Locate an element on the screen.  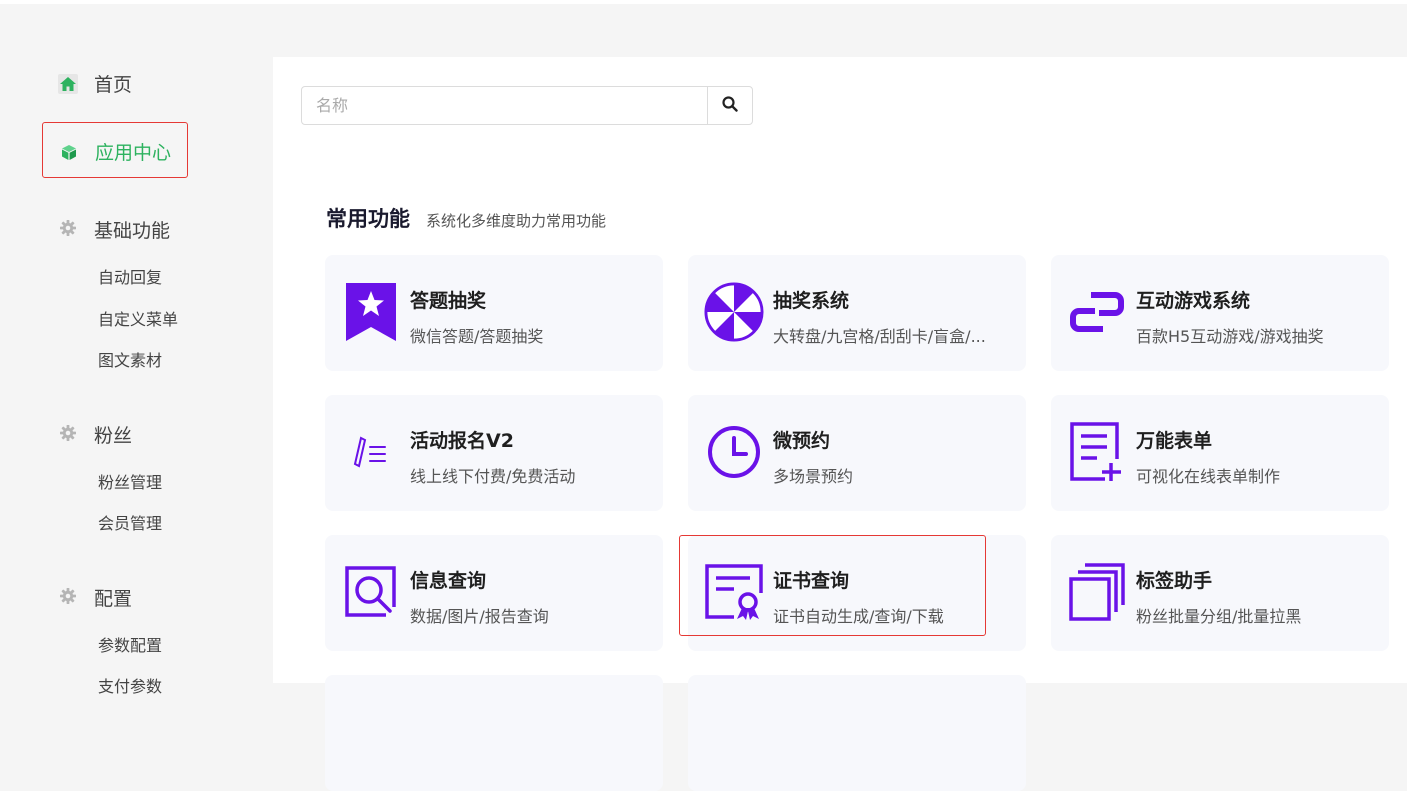
app-card-quiz-lottery: 答题抽奖 微信答题/答题抽奖 is located at coordinates (494, 313).